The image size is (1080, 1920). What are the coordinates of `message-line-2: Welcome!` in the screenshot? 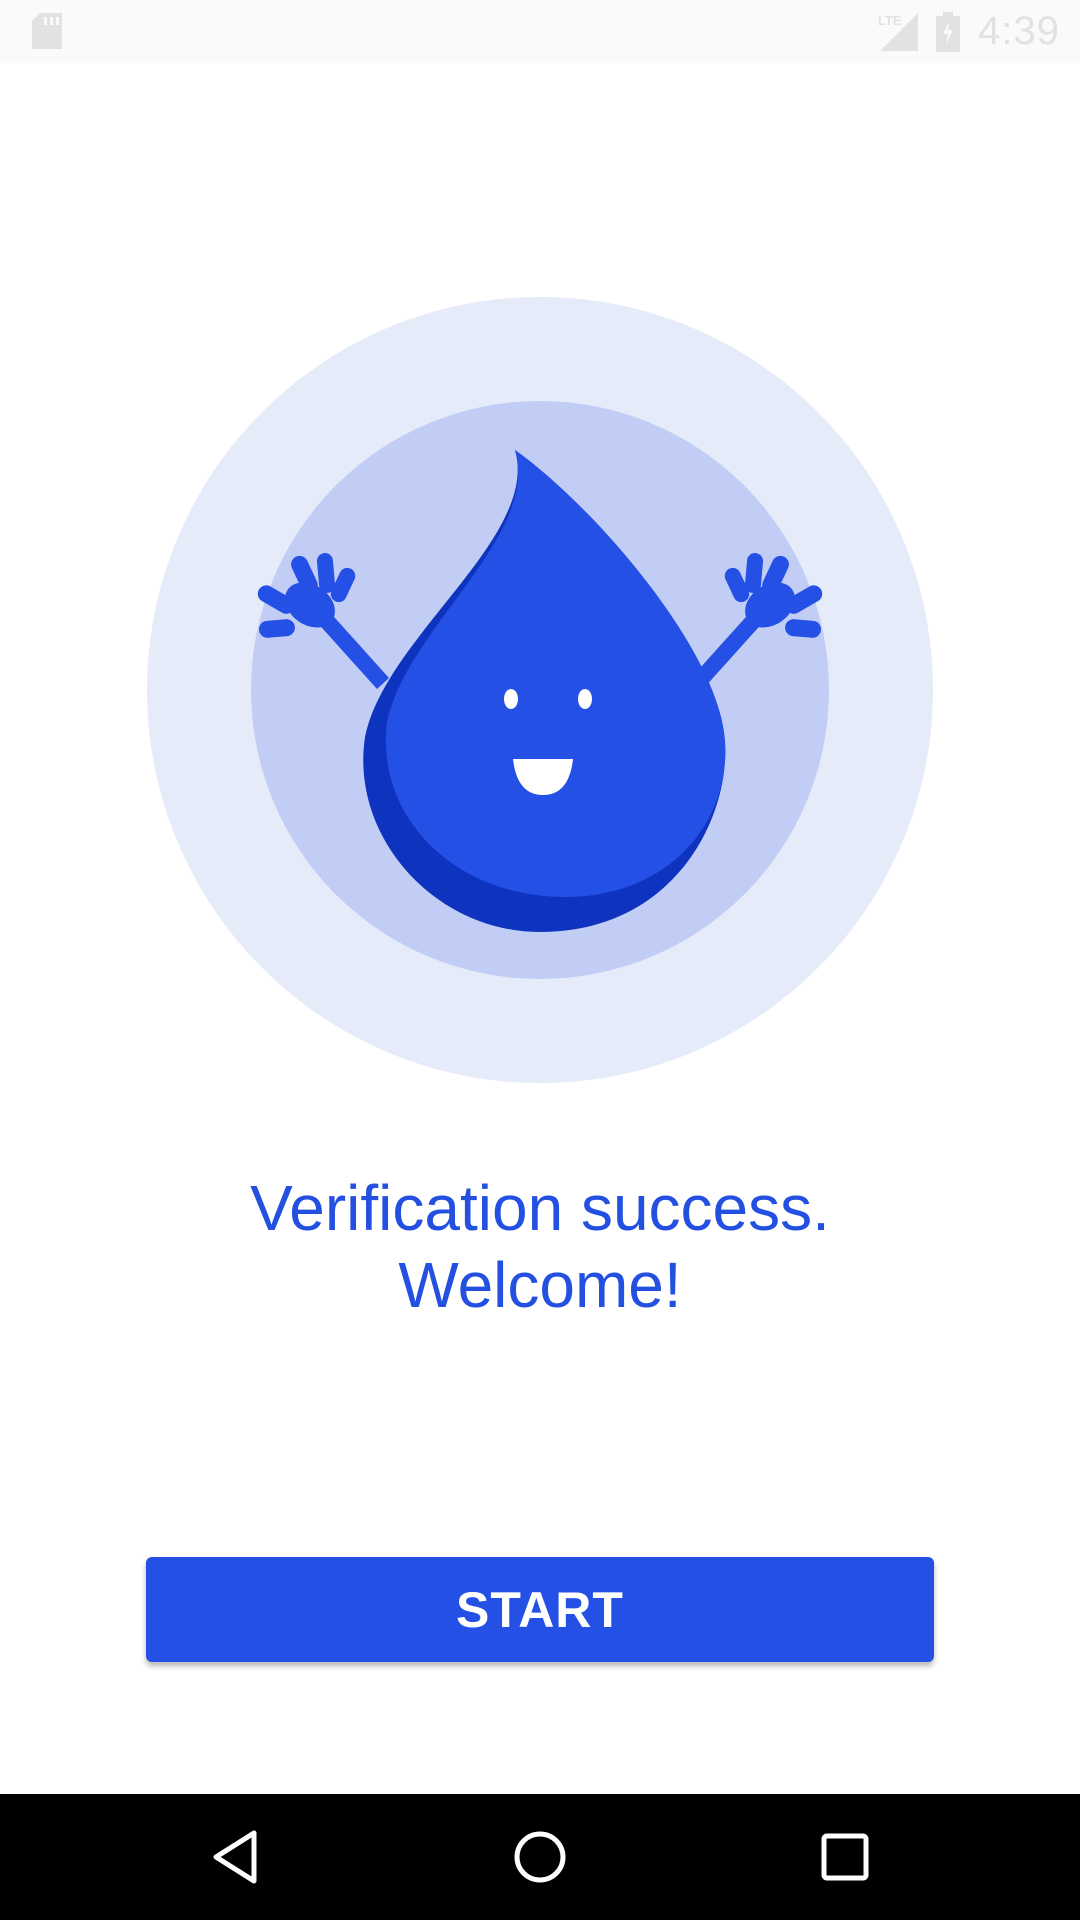 It's located at (540, 1285).